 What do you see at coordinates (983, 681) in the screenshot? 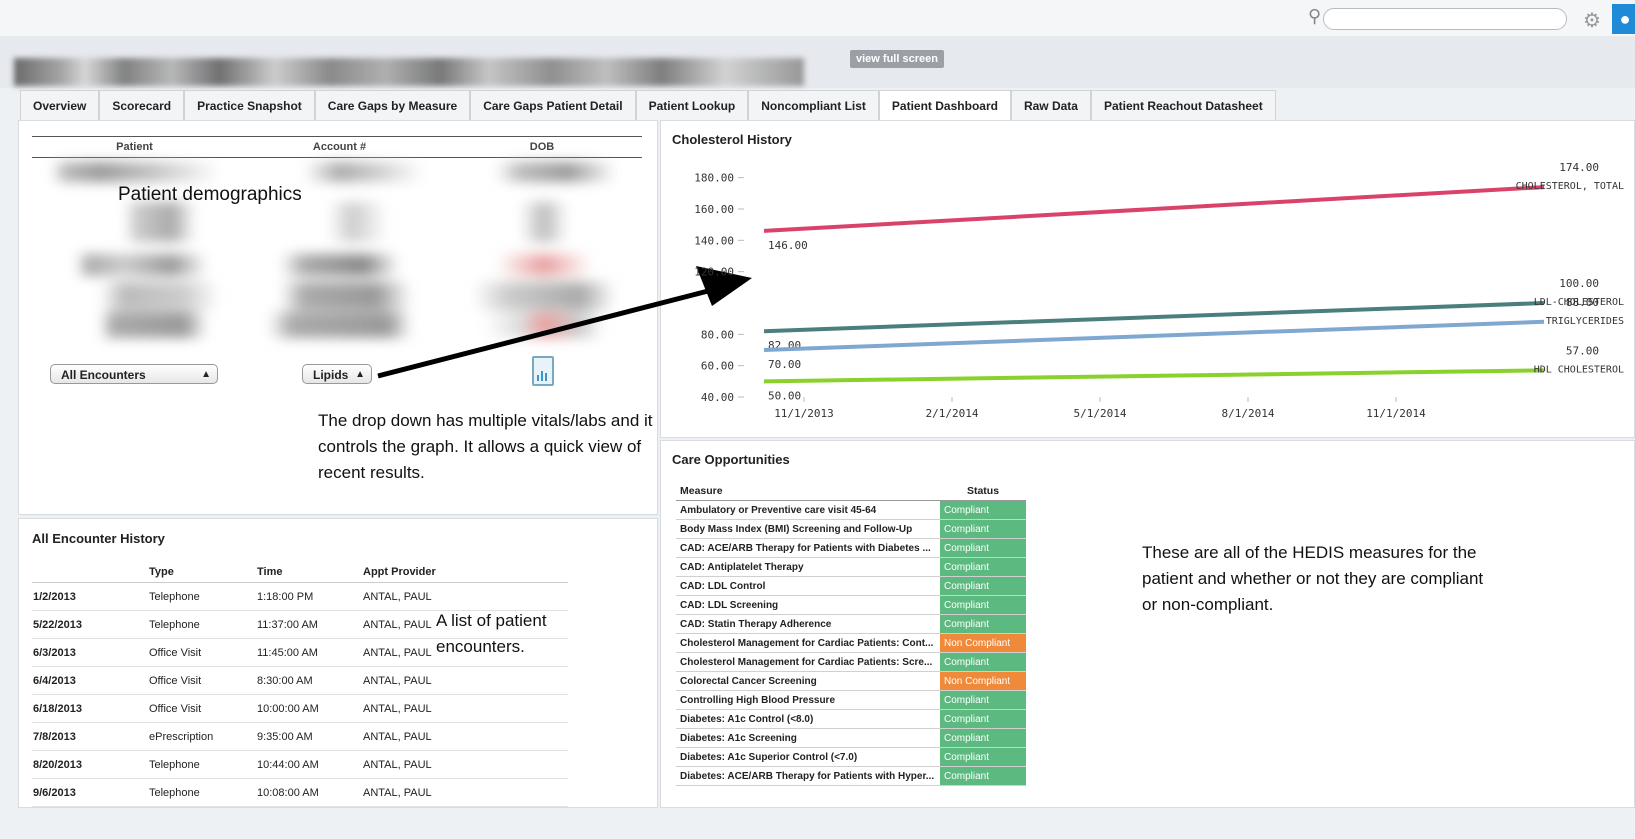
I see `status-badge: Non Compliant` at bounding box center [983, 681].